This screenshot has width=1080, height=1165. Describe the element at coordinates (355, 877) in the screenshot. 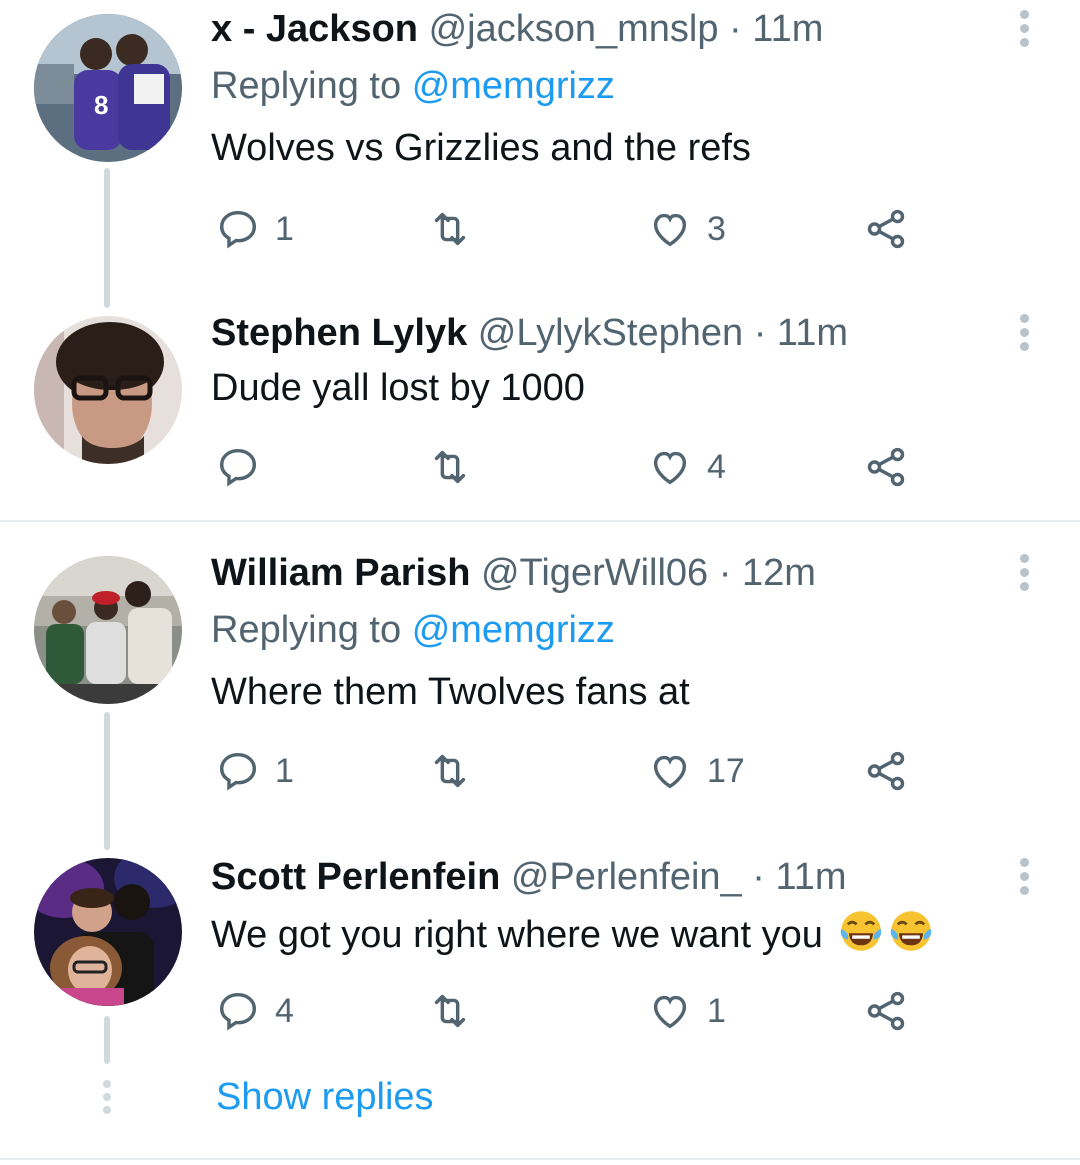

I see `display-name: Scott Perlenfein` at that location.